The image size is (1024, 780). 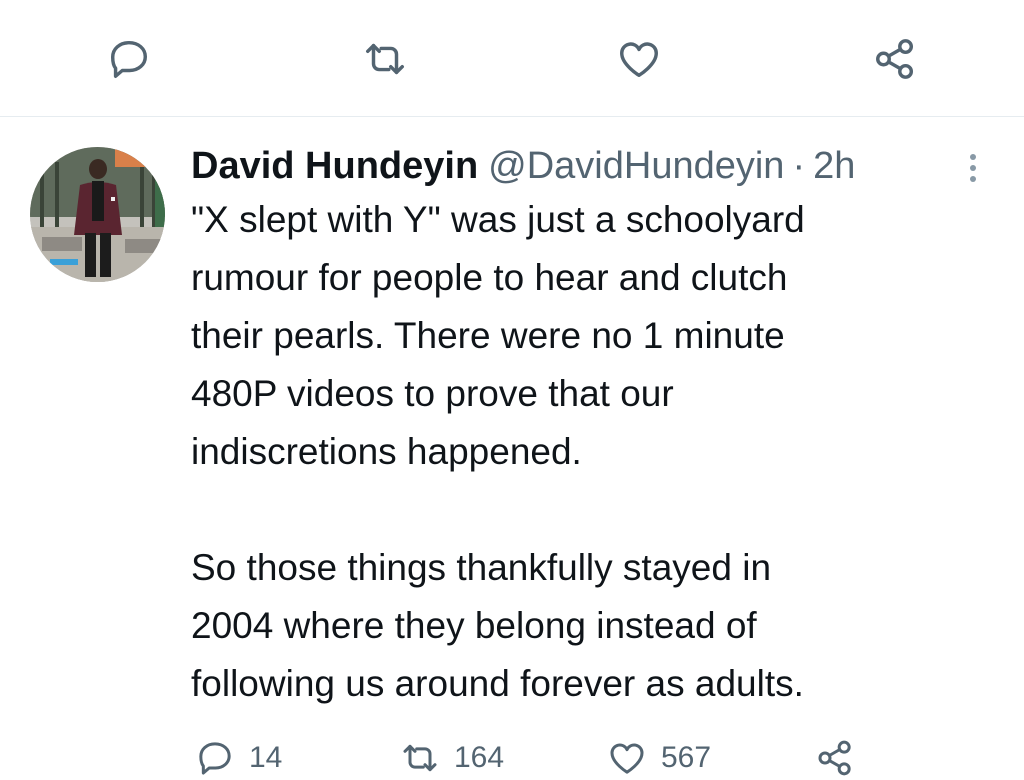 I want to click on top-retweet-button, so click(x=385, y=59).